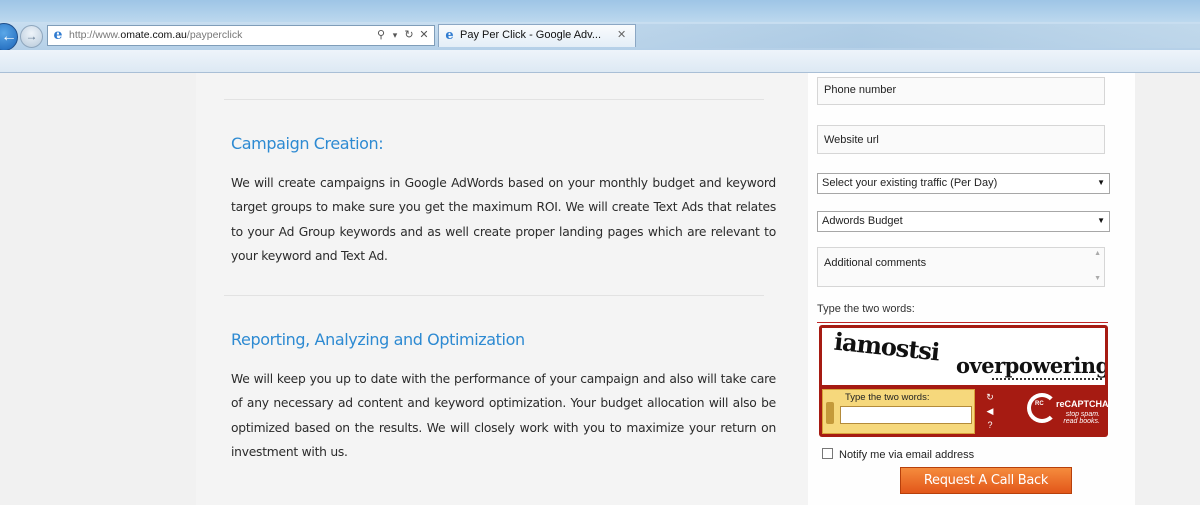 The image size is (1200, 505). I want to click on url-text: http://www.omate.com.au/payperclick, so click(155, 35).